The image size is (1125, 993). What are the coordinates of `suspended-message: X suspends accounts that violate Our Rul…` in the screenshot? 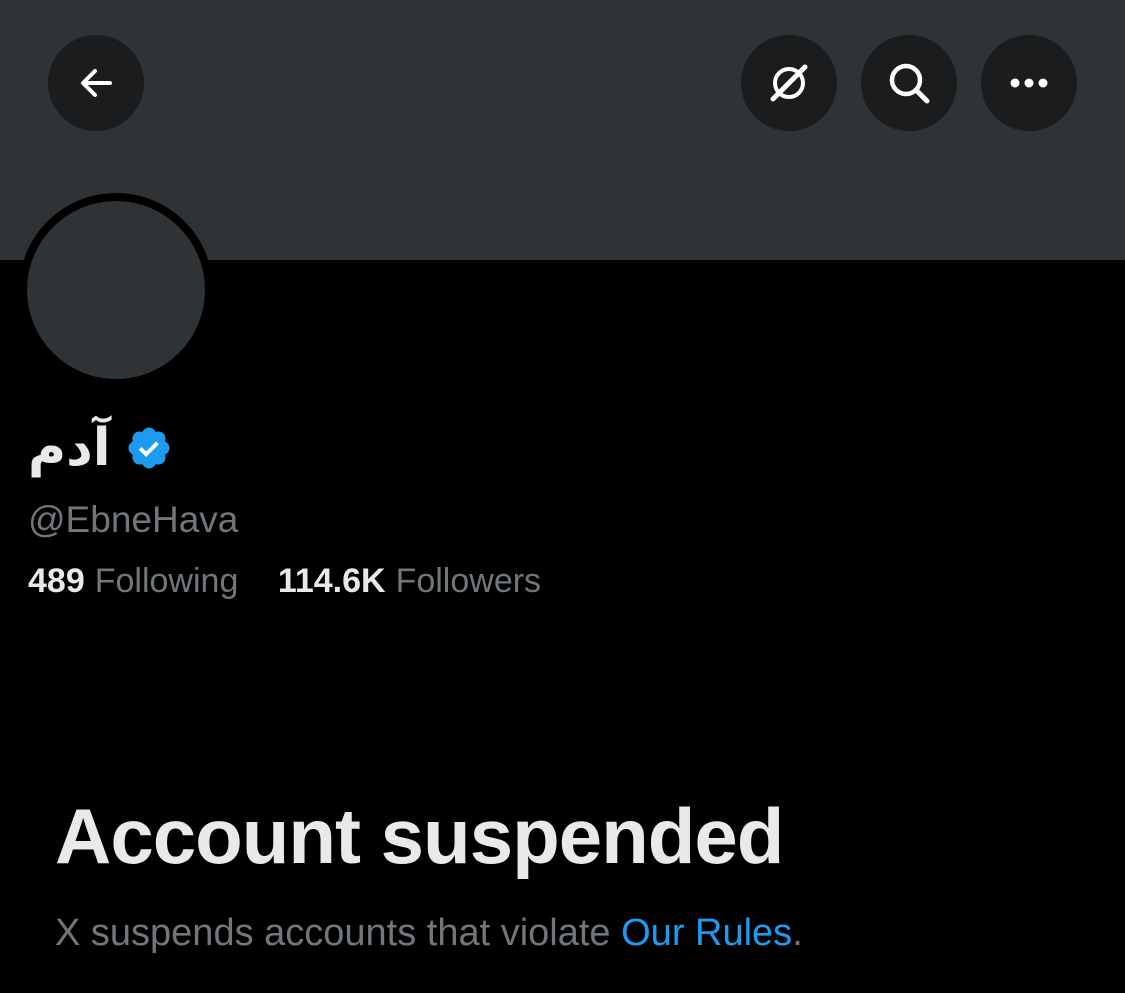 It's located at (429, 933).